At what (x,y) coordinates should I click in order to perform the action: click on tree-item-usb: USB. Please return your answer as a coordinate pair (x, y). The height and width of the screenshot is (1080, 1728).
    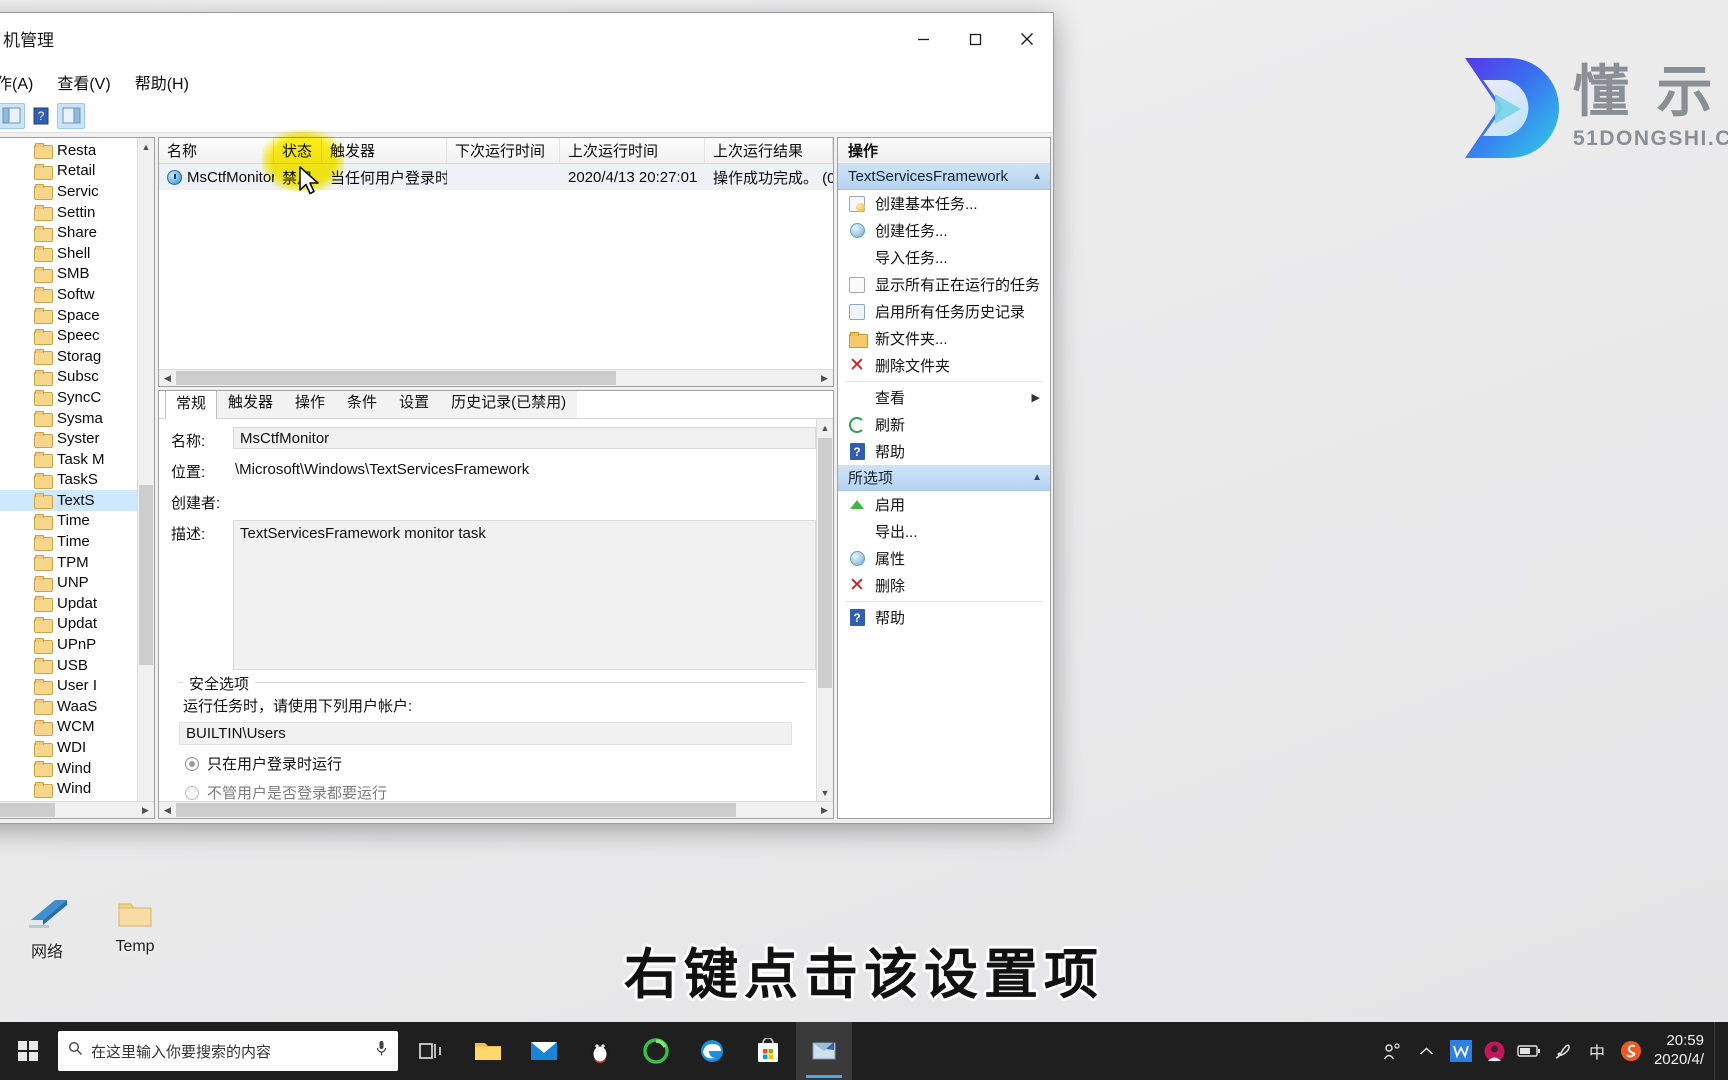
    Looking at the image, I should click on (77, 665).